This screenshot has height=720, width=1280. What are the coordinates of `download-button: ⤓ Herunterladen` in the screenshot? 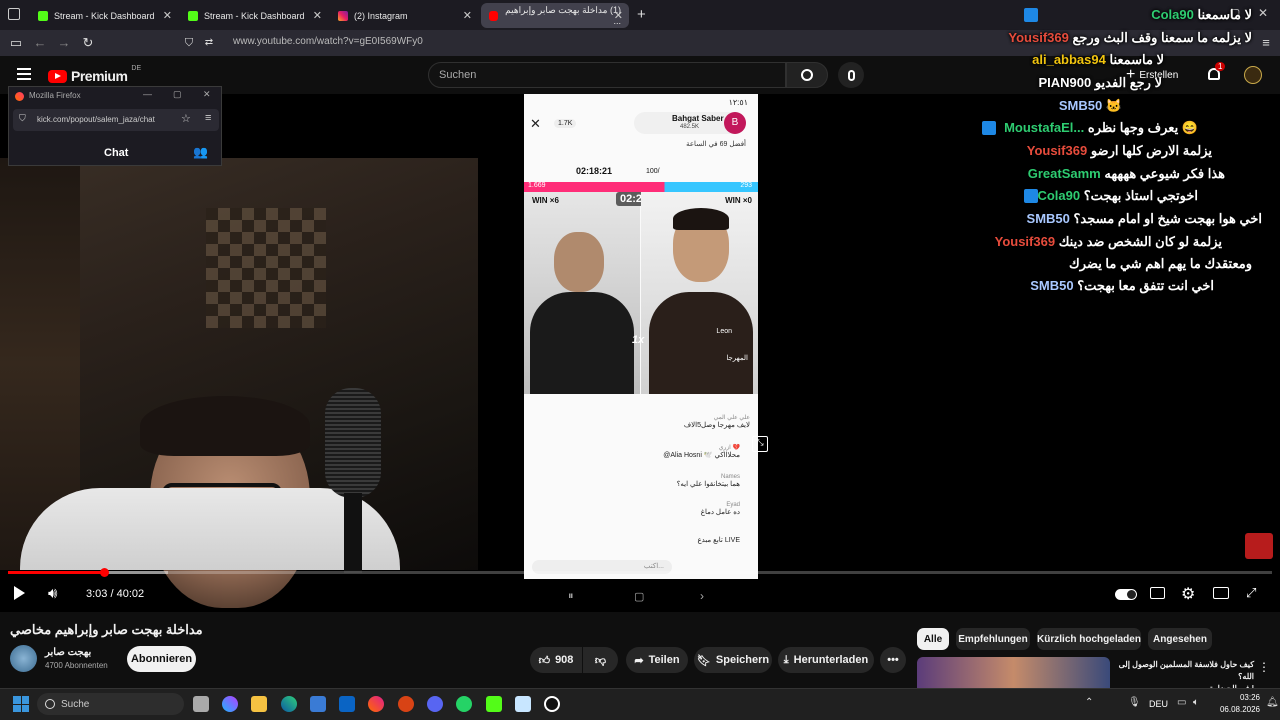 It's located at (826, 660).